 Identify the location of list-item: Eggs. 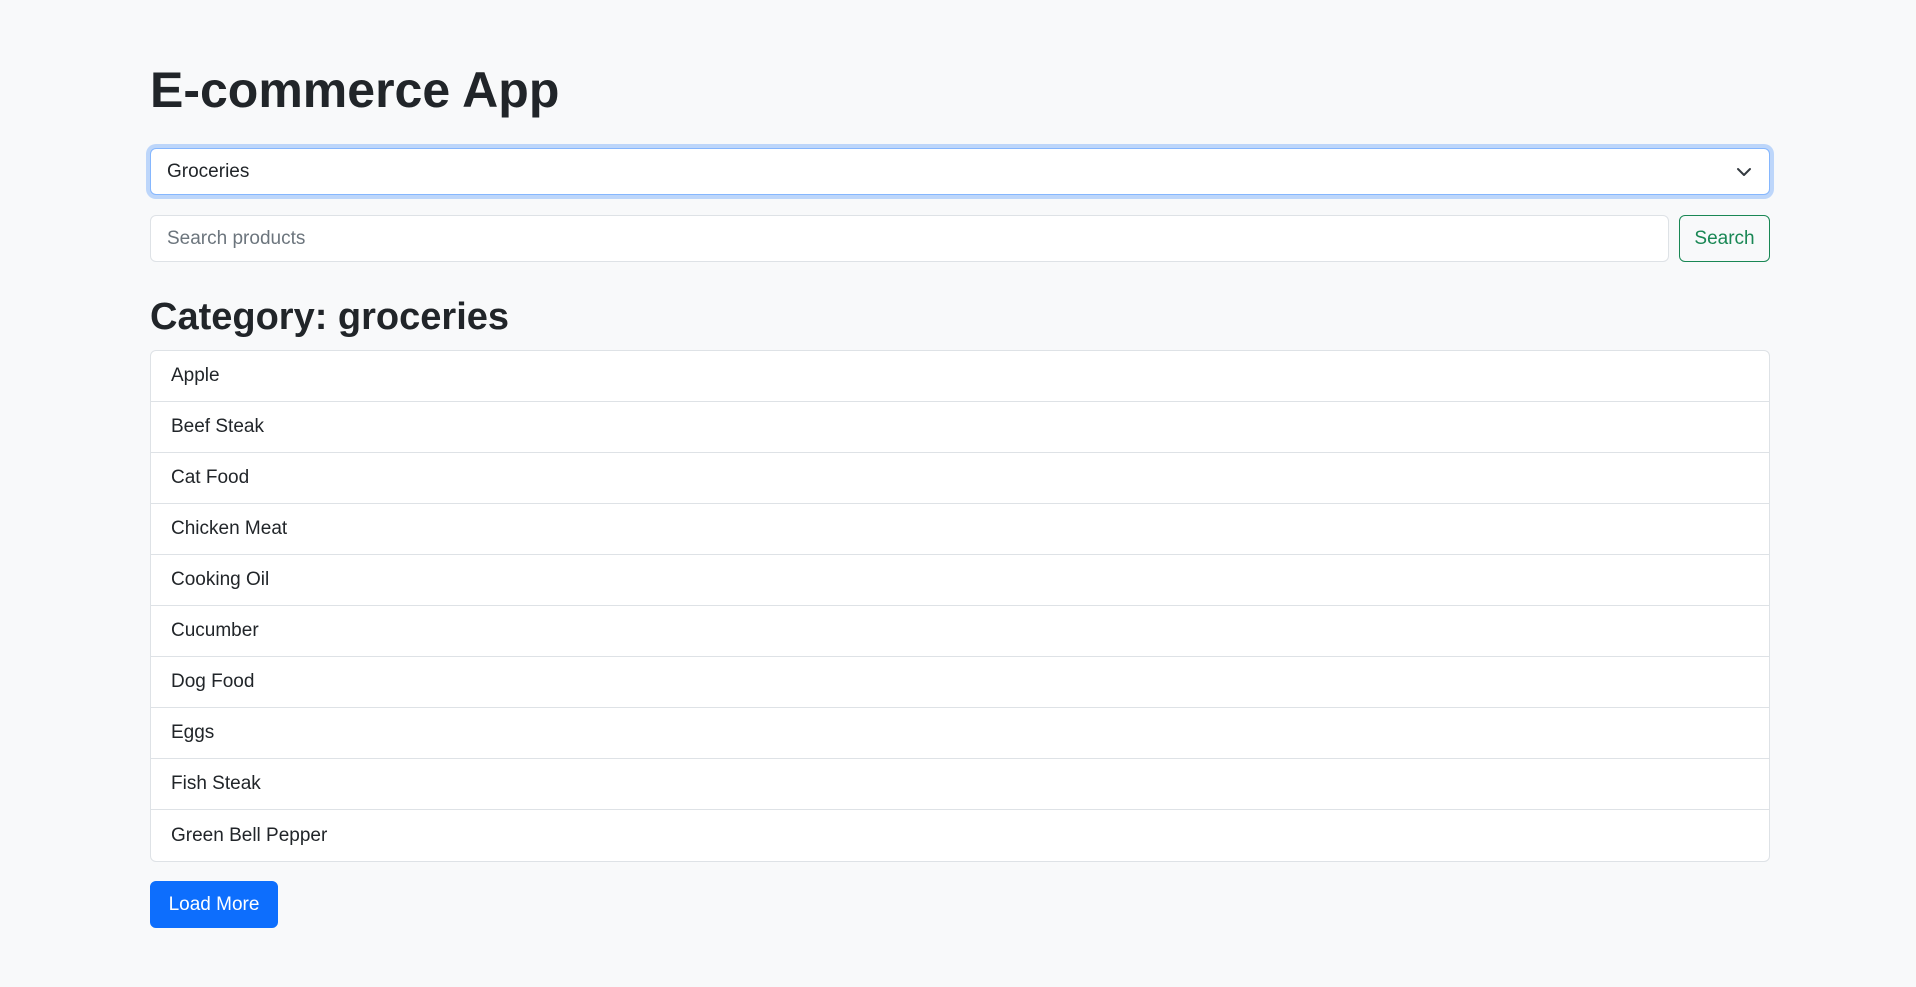
(960, 733).